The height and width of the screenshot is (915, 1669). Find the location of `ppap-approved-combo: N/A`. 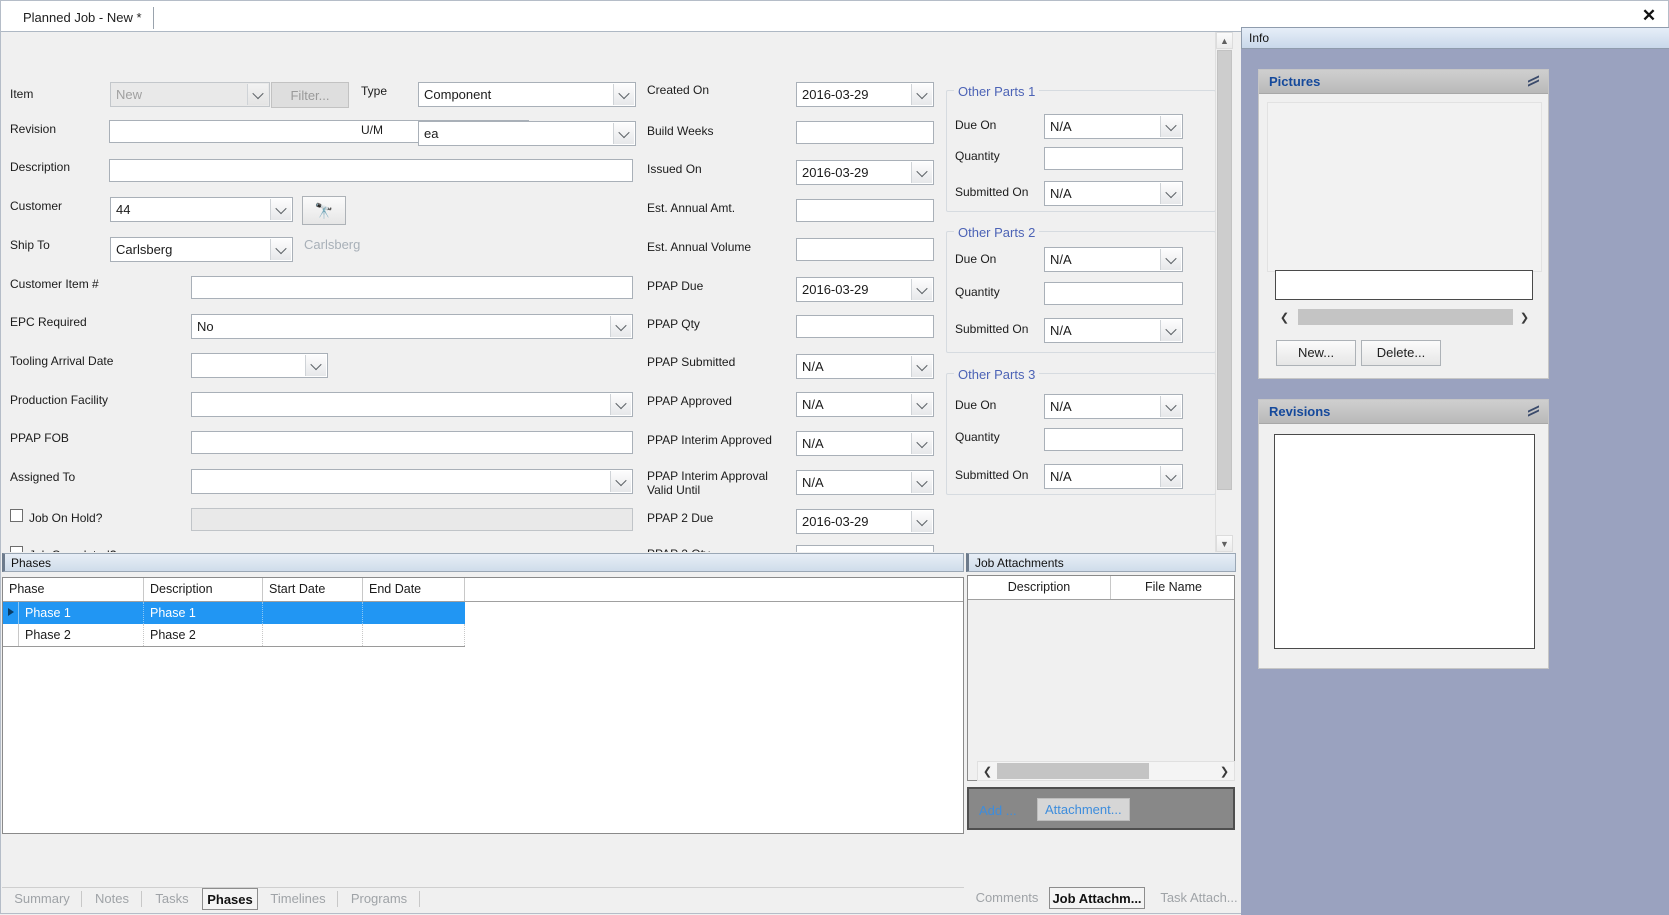

ppap-approved-combo: N/A is located at coordinates (865, 404).